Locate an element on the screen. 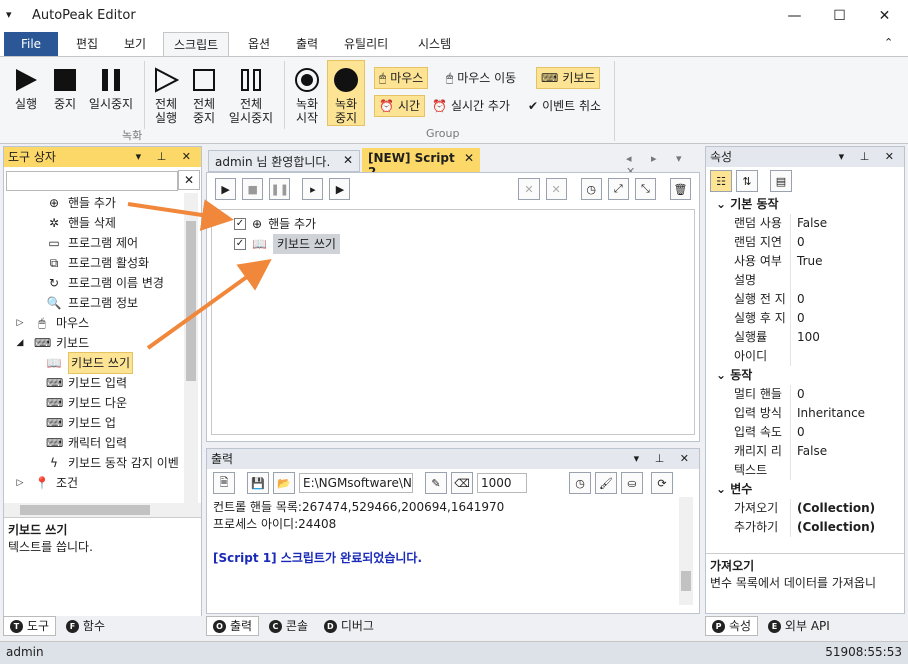 Image resolution: width=908 pixels, height=664 pixels. property-row: 랜덤 사용 False is located at coordinates (805, 223).